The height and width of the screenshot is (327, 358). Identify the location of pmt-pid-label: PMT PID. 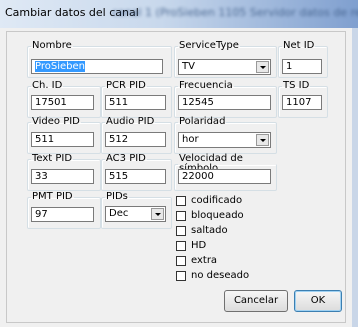
(52, 196).